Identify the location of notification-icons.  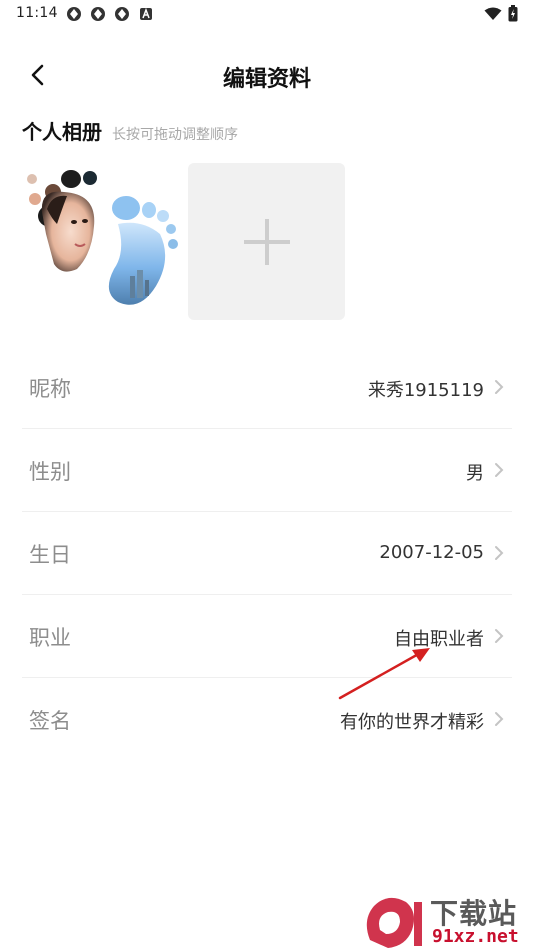
(110, 14).